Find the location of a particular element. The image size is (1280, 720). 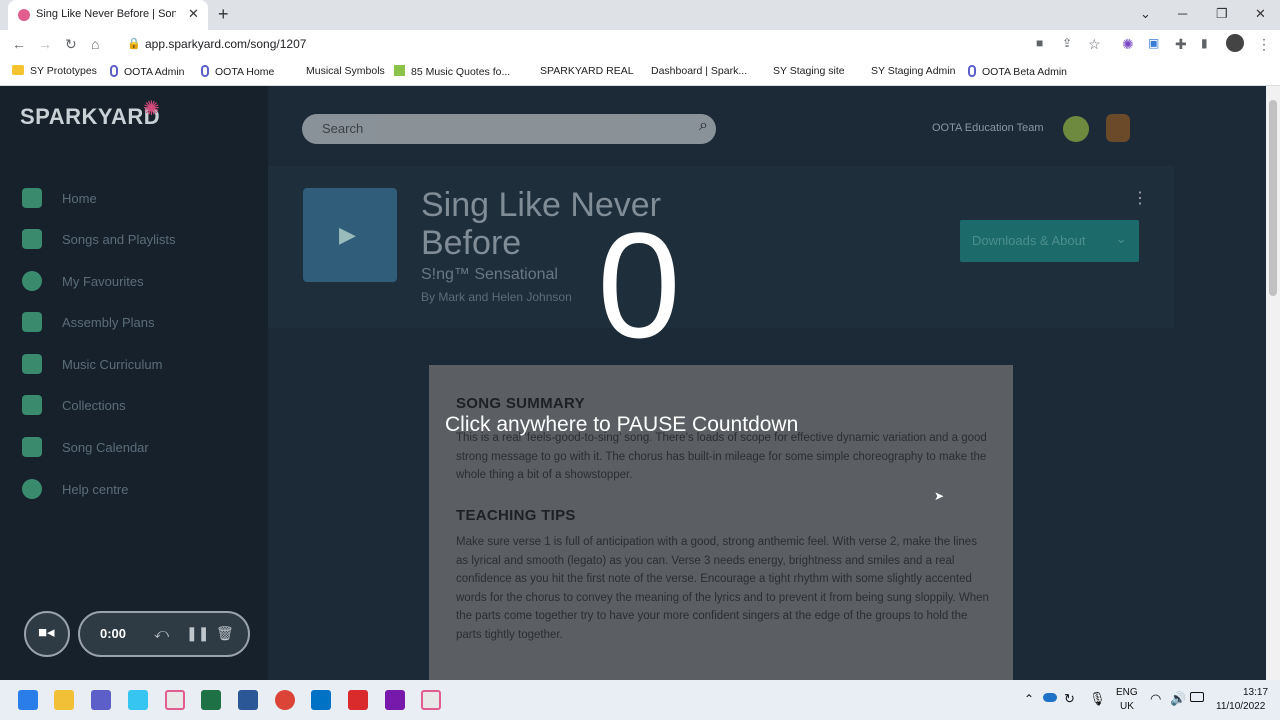

share-icon: ⇪ is located at coordinates (1067, 43).